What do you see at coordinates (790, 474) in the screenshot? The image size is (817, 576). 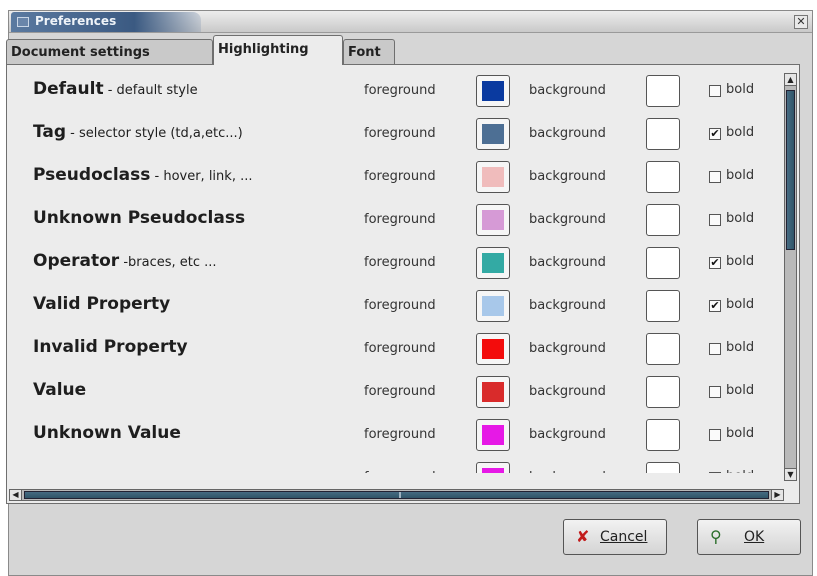 I see `scroll-down-icon: ▼` at bounding box center [790, 474].